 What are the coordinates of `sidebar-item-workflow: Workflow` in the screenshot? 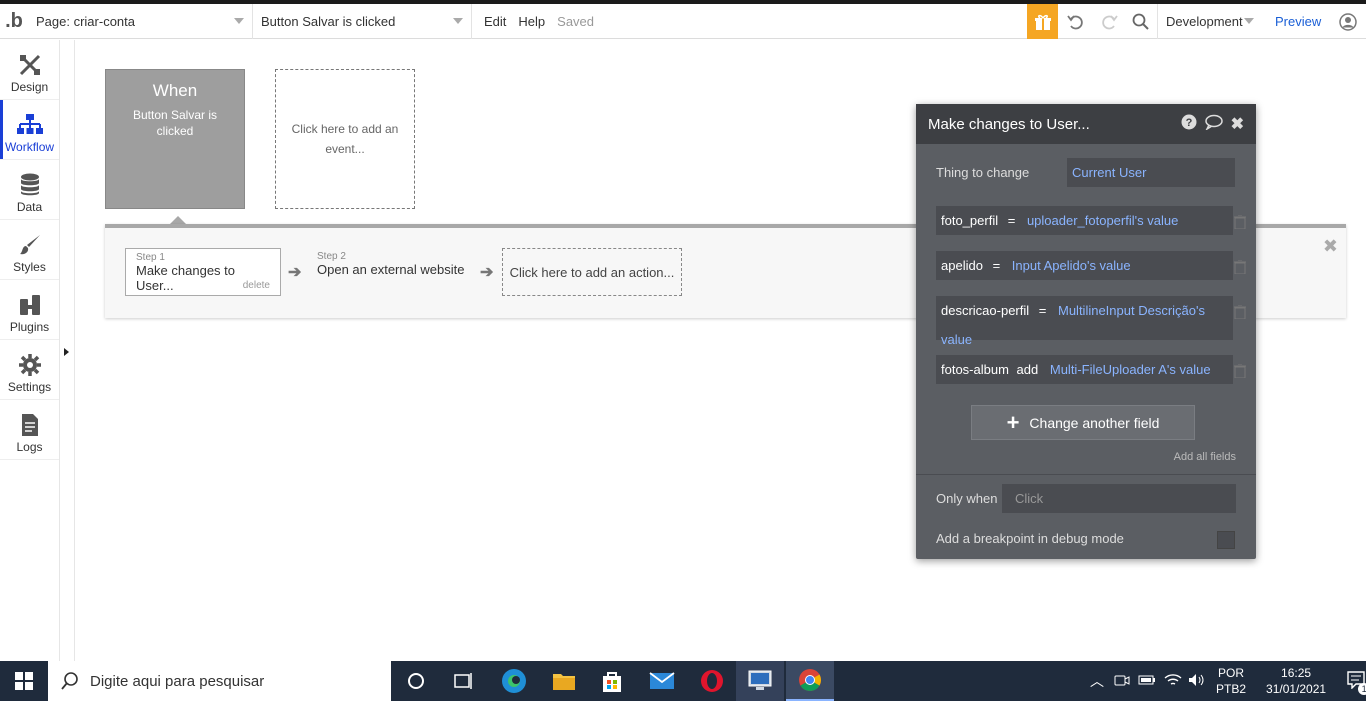 It's located at (29, 130).